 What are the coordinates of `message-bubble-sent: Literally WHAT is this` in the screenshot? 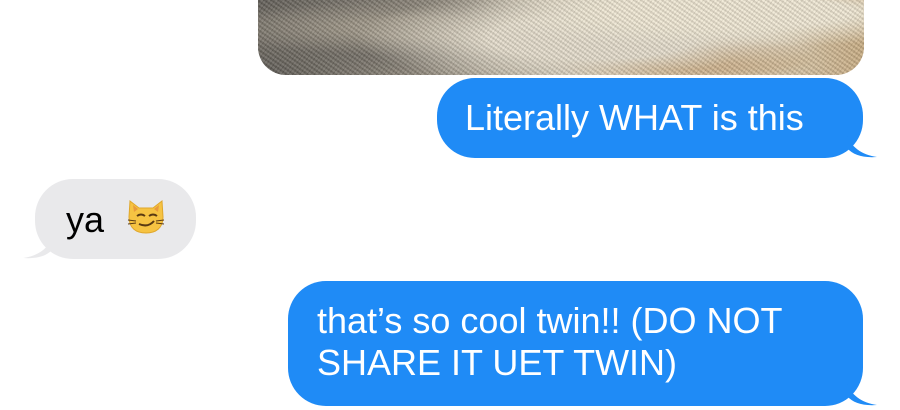 It's located at (657, 118).